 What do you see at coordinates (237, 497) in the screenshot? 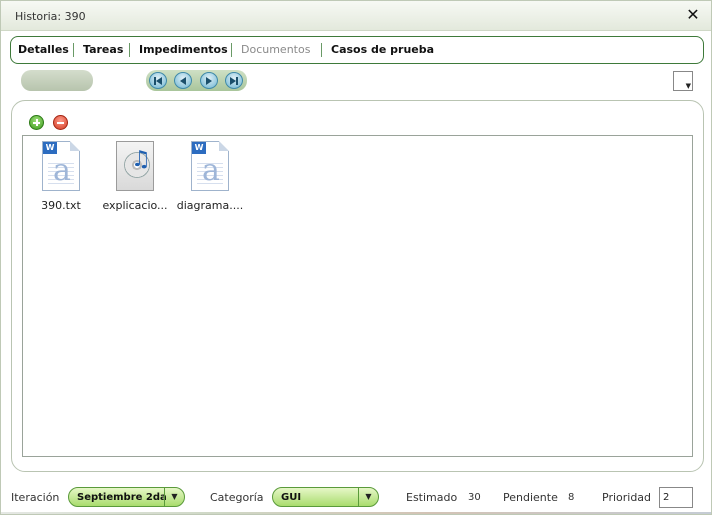
I see `categoria-label: Categoría` at bounding box center [237, 497].